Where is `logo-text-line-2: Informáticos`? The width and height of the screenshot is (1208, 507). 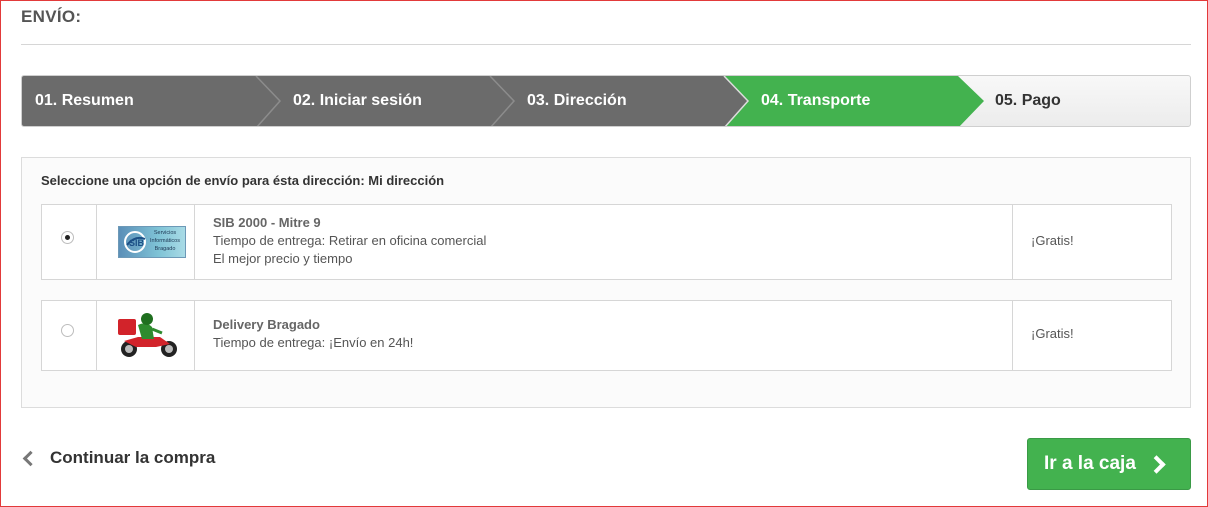
logo-text-line-2: Informáticos is located at coordinates (165, 241).